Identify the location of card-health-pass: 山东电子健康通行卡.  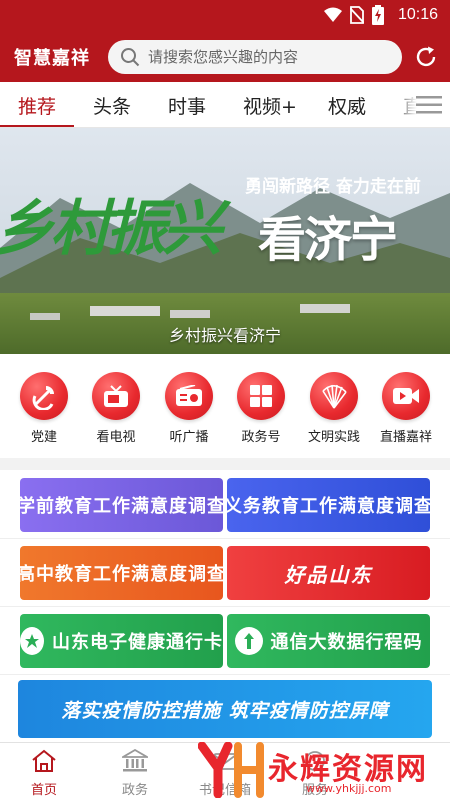
(121, 641).